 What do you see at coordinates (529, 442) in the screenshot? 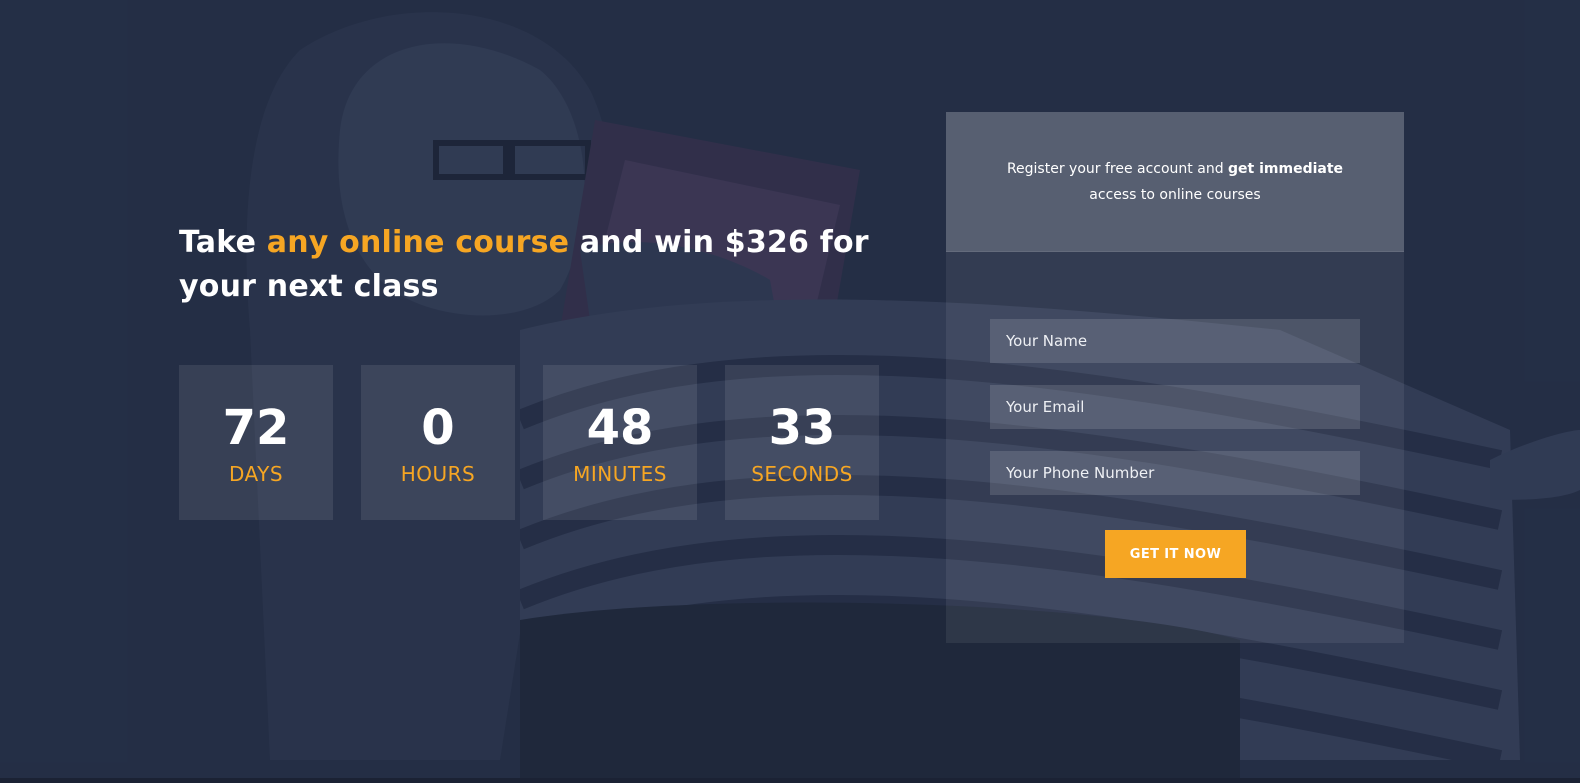
I see `countdown-timer: 72 DAYS 0 HOURS 48 MINUTES 33 SECONDS` at bounding box center [529, 442].